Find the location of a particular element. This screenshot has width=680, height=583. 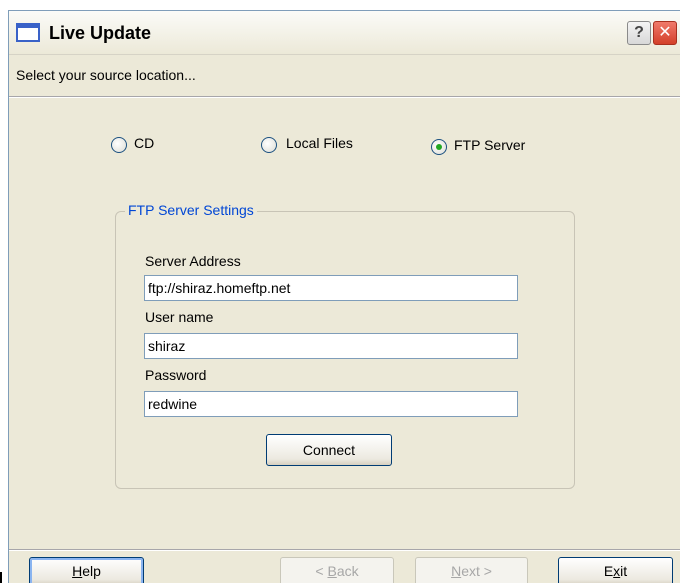

radio-cd is located at coordinates (119, 145).